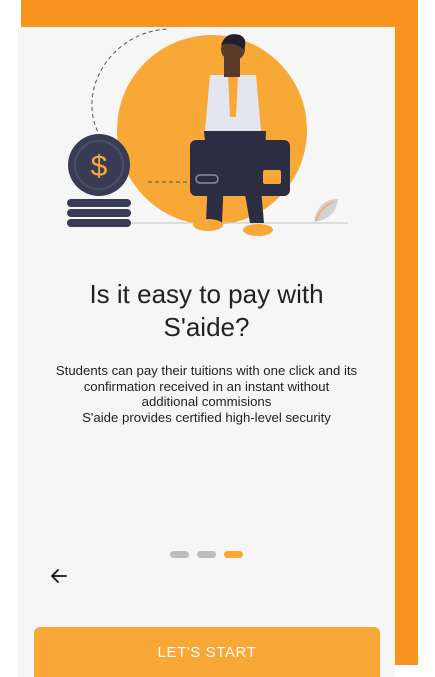 Image resolution: width=435 pixels, height=677 pixels. Describe the element at coordinates (206, 401) in the screenshot. I see `description-line: additional commisions` at that location.